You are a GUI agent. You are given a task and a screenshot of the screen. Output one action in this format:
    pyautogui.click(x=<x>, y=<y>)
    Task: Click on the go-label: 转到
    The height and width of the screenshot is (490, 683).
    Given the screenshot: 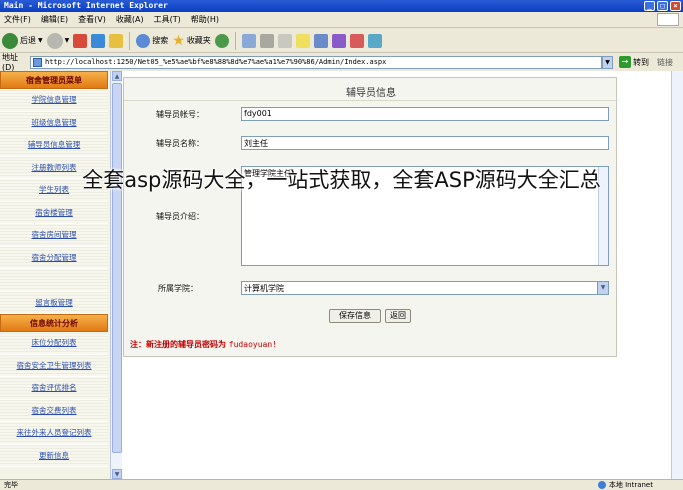 What is the action you would take?
    pyautogui.click(x=641, y=62)
    